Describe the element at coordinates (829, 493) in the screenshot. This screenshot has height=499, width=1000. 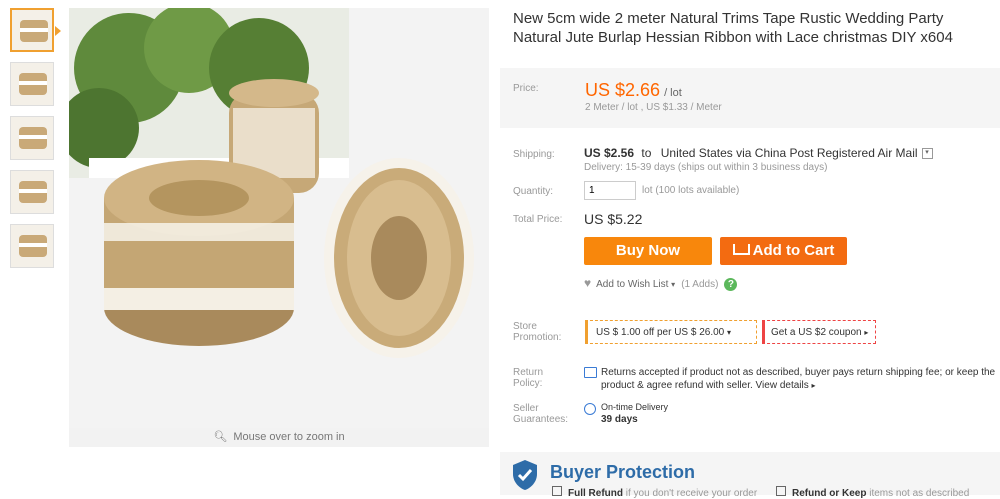
I see `refund-or-keep-bold: Refund or Keep` at that location.